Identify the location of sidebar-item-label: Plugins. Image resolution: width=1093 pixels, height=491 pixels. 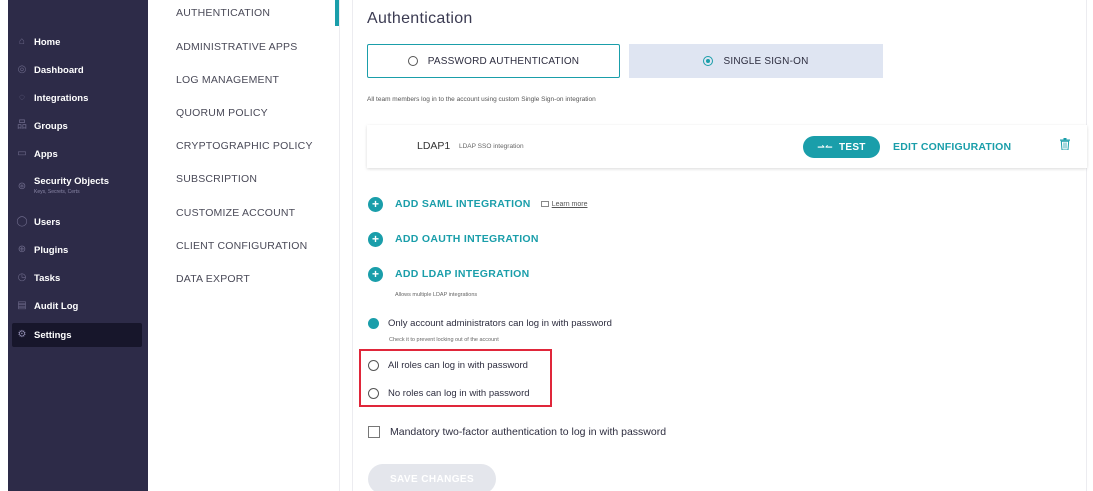
(51, 250).